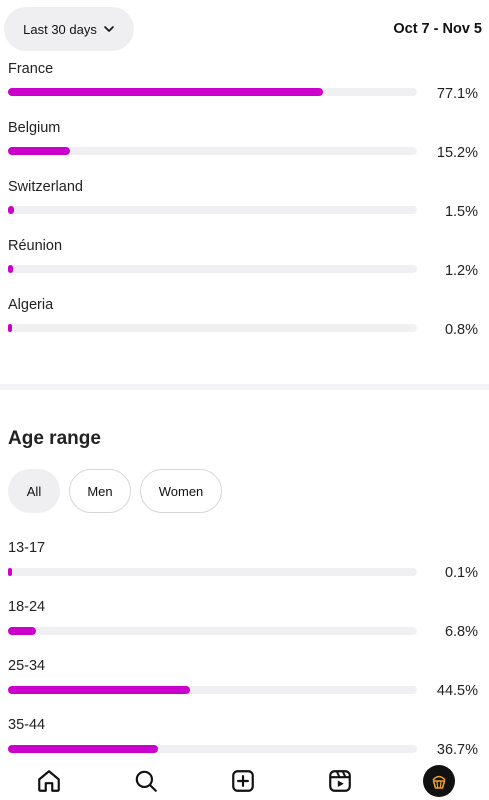 The image size is (489, 800). I want to click on create-icon, so click(243, 781).